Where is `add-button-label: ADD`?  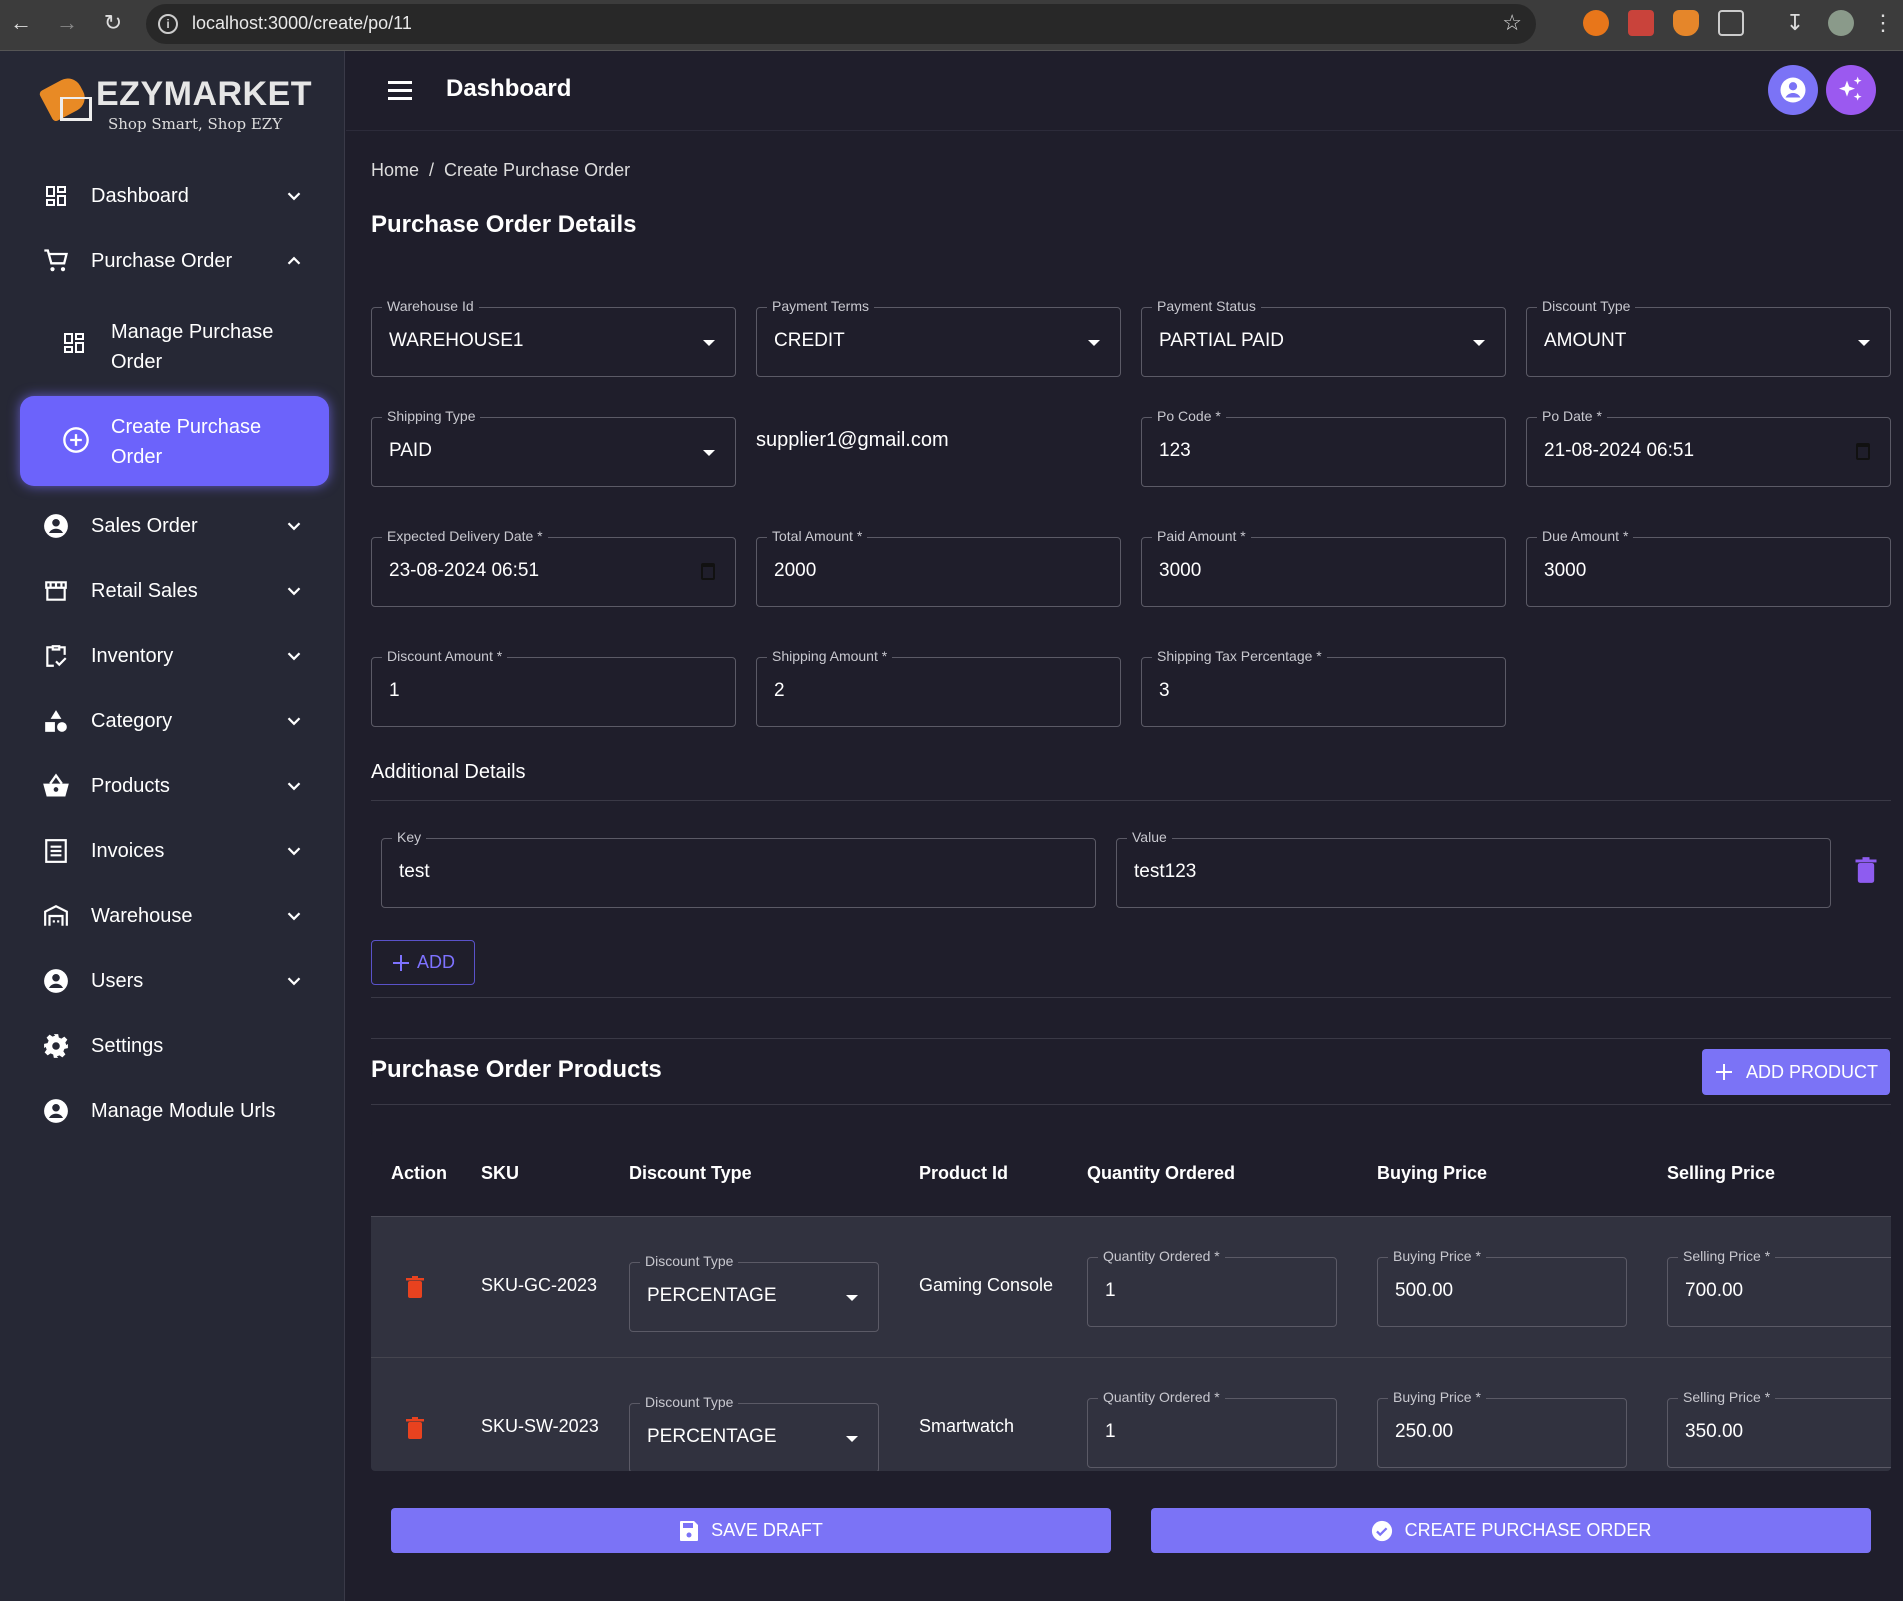 add-button-label: ADD is located at coordinates (435, 962).